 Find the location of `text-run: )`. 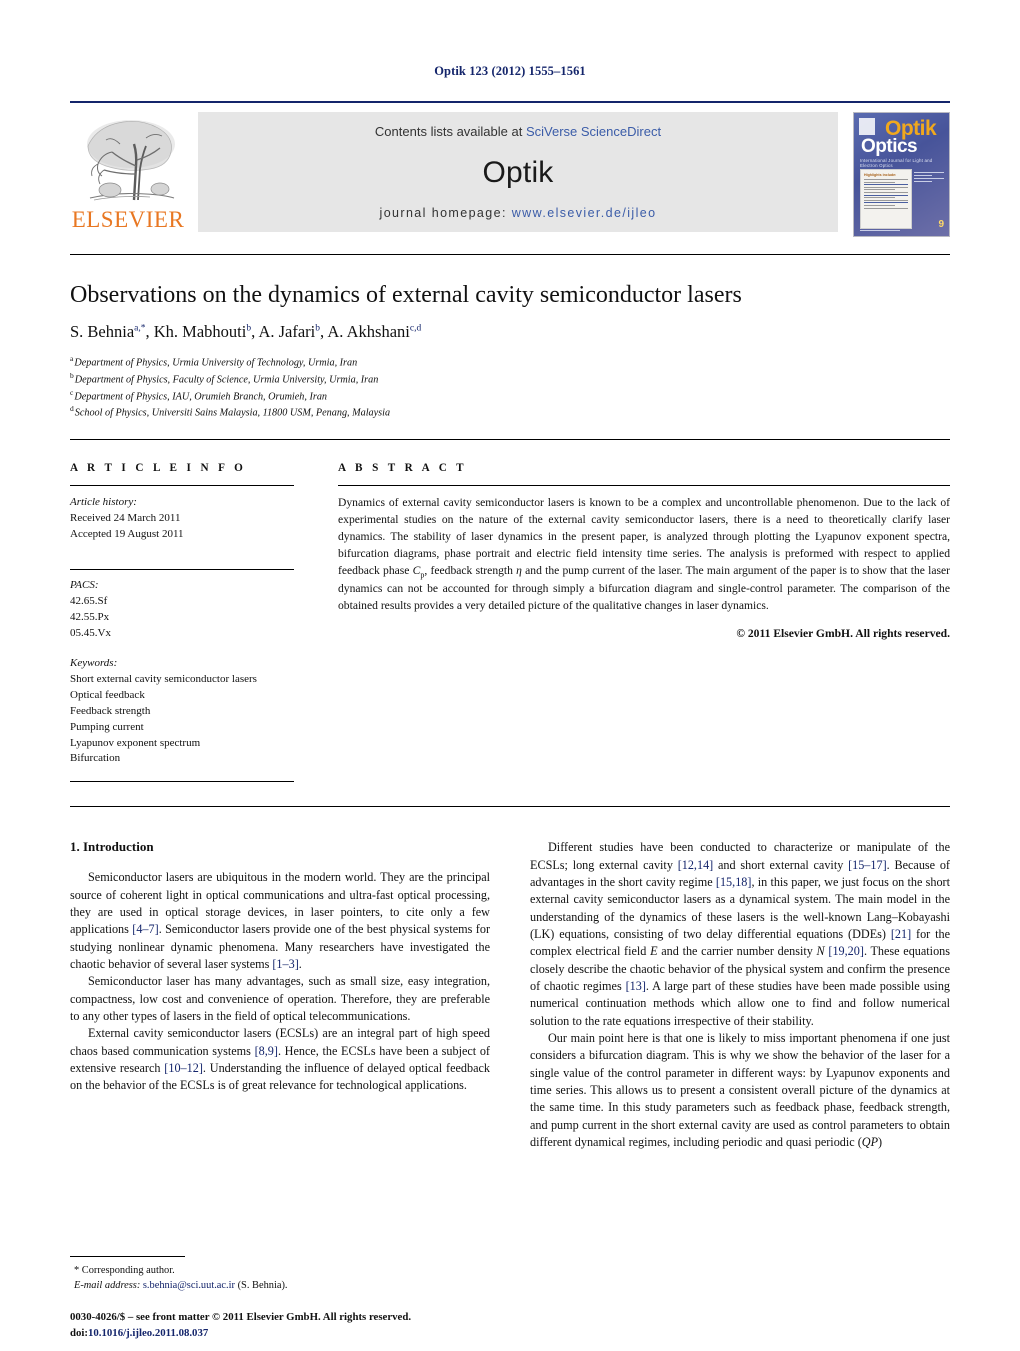

text-run: ) is located at coordinates (880, 1142).